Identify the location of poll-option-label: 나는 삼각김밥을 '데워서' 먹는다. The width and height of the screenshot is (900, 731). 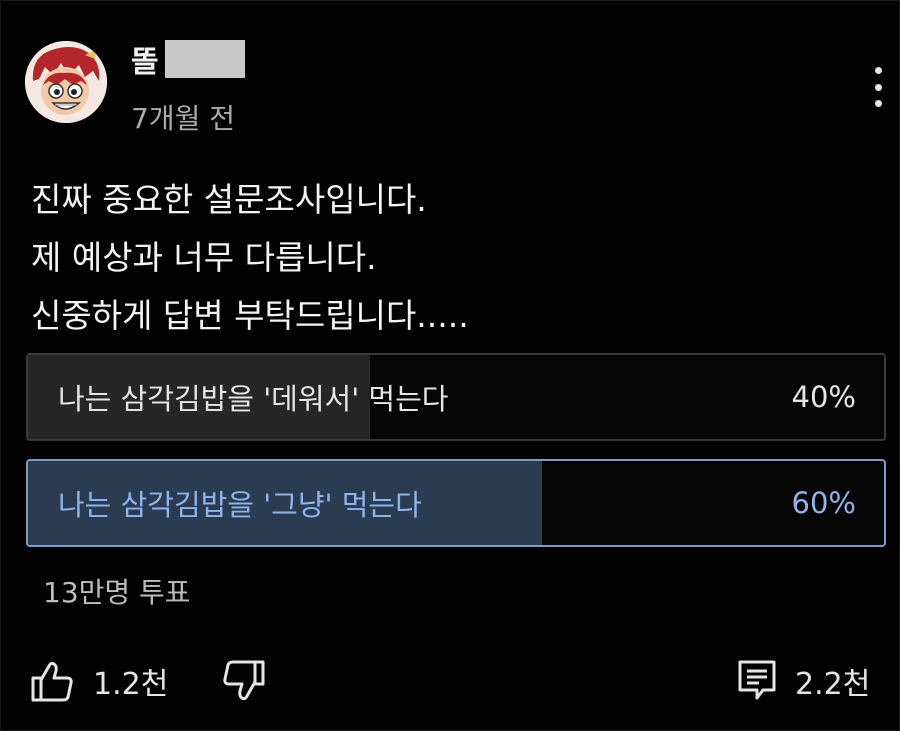
(253, 399).